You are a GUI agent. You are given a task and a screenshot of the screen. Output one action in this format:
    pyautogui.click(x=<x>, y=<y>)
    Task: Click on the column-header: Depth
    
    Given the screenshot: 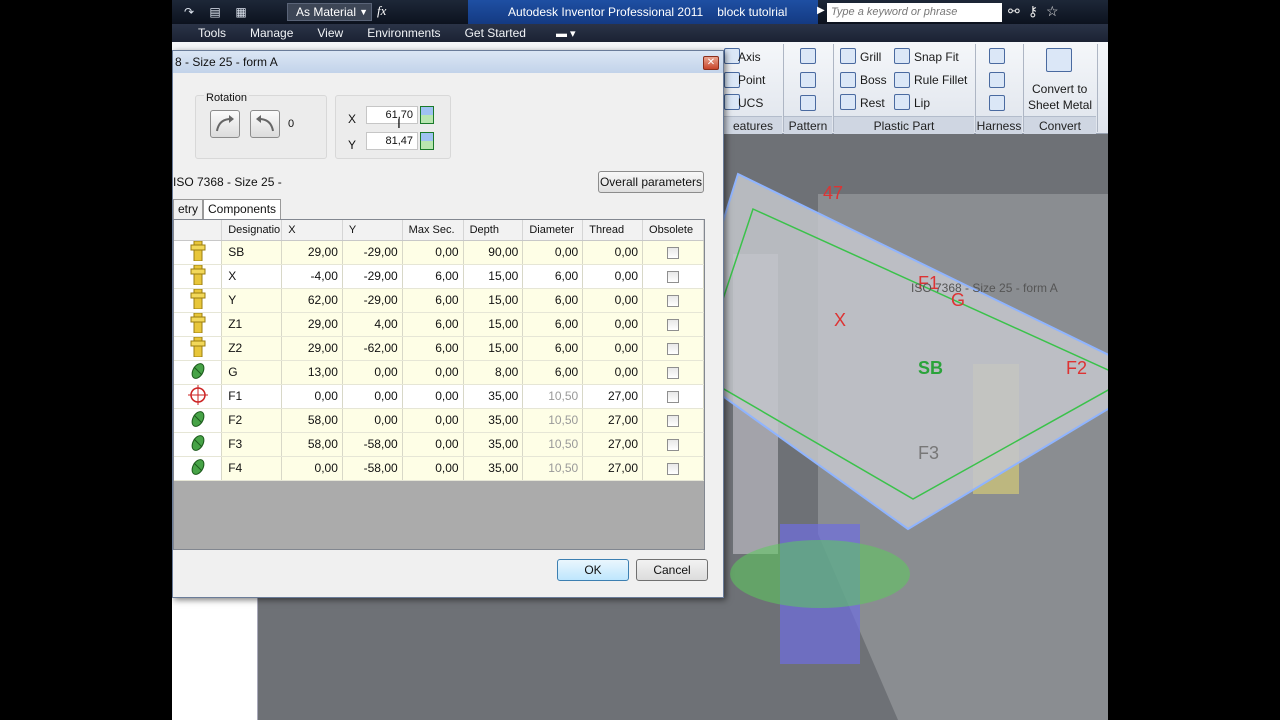 What is the action you would take?
    pyautogui.click(x=493, y=230)
    